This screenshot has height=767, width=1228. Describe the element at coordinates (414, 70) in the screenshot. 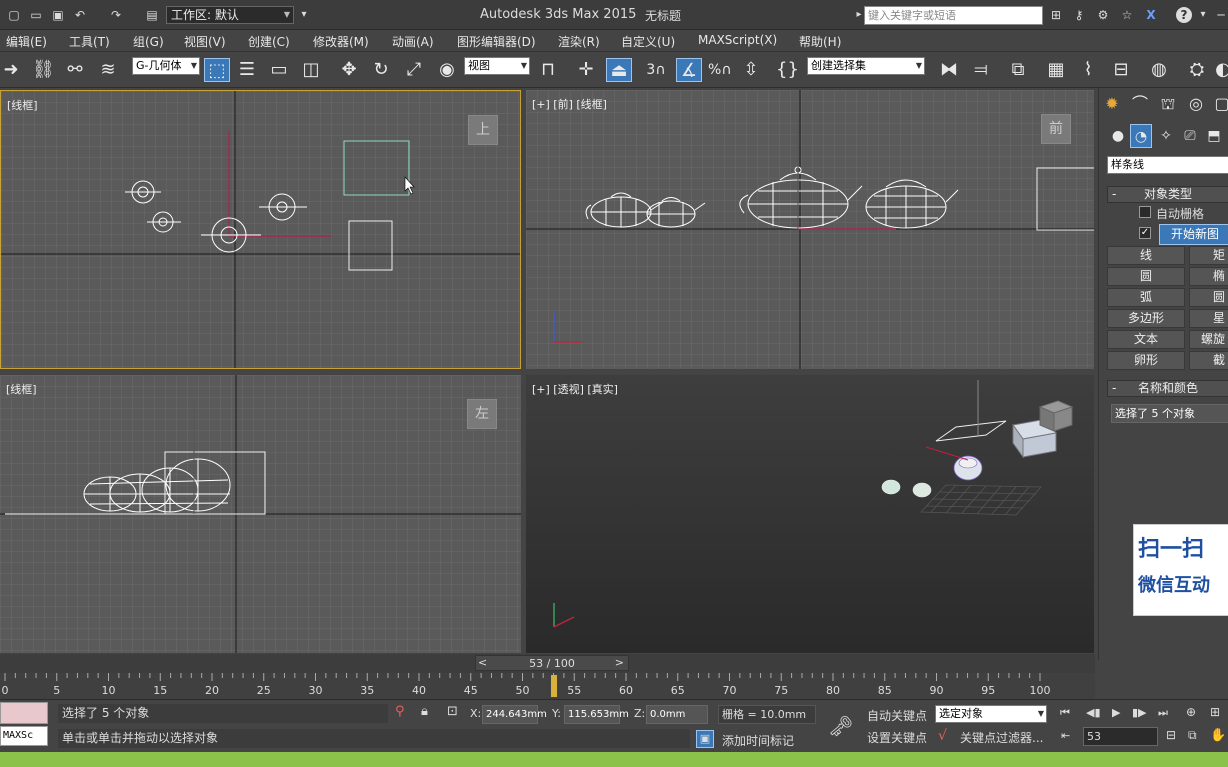

I see `scale-icon: ⤢` at that location.